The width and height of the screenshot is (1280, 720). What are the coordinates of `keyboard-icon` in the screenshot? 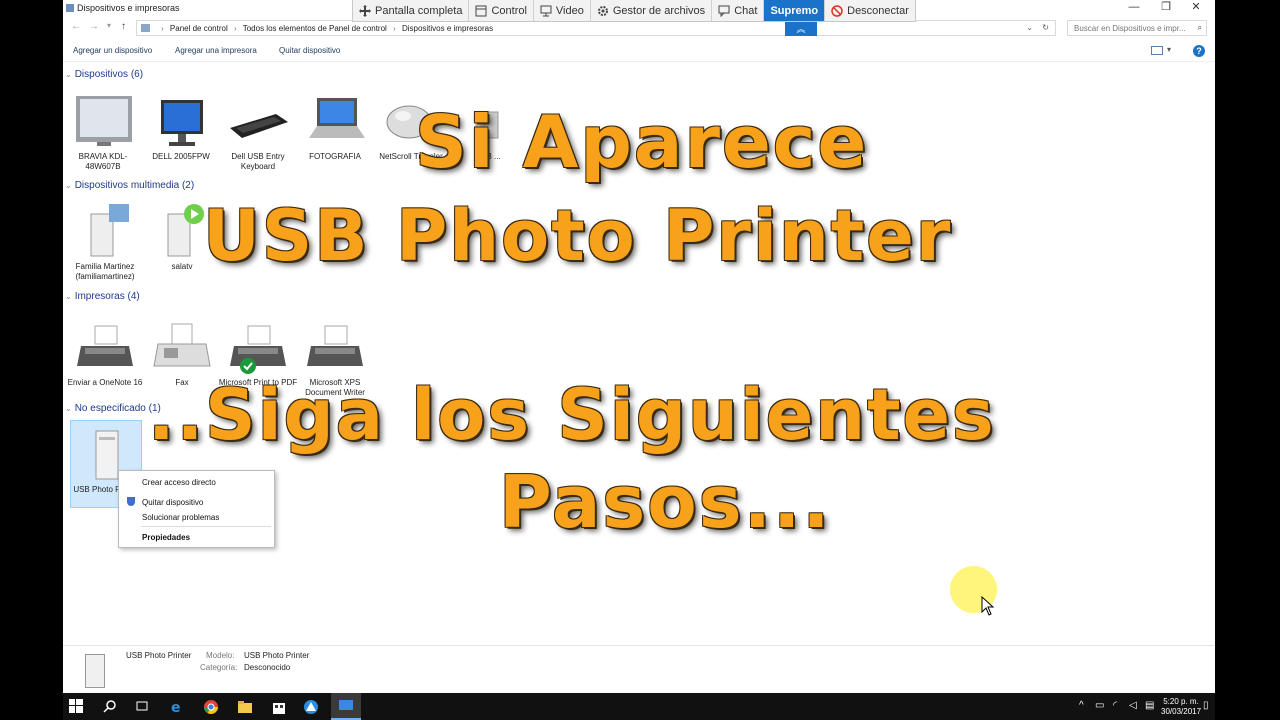 It's located at (258, 122).